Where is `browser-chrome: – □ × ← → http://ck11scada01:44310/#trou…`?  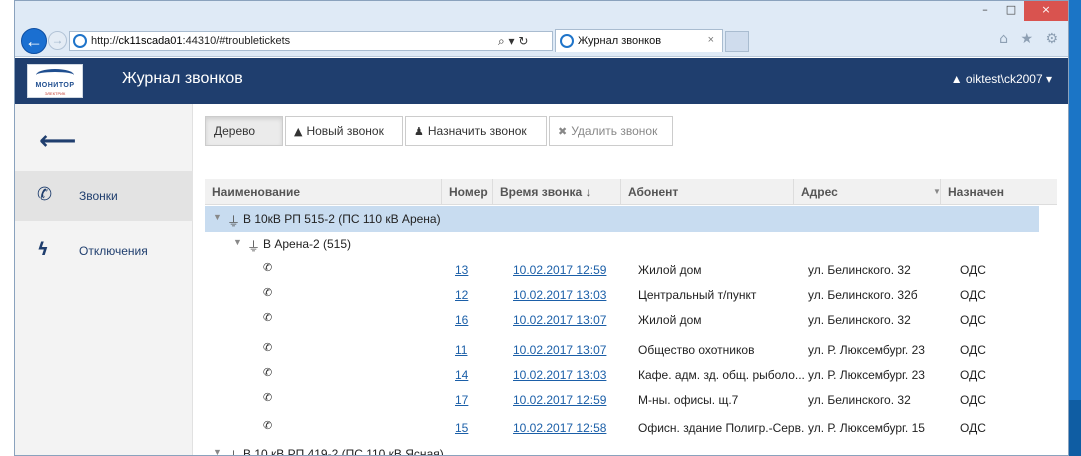 browser-chrome: – □ × ← → http://ck11scada01:44310/#trou… is located at coordinates (541, 29).